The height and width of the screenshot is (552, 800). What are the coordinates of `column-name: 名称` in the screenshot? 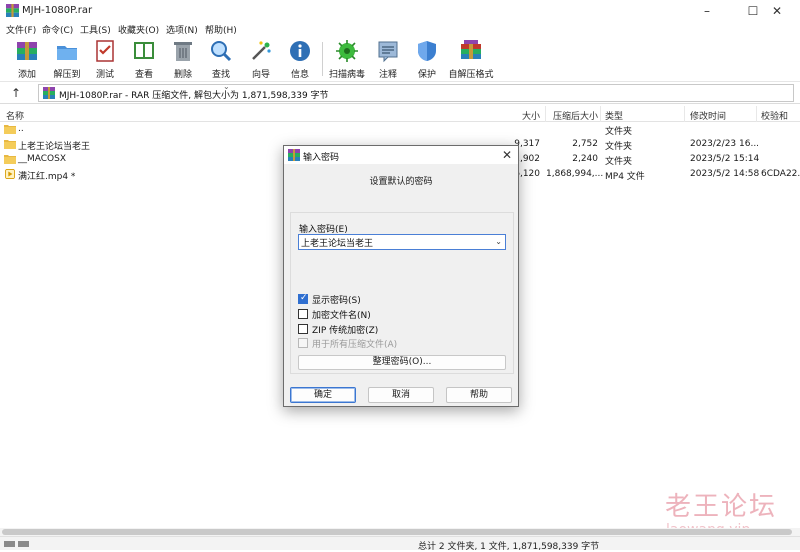 It's located at (15, 115).